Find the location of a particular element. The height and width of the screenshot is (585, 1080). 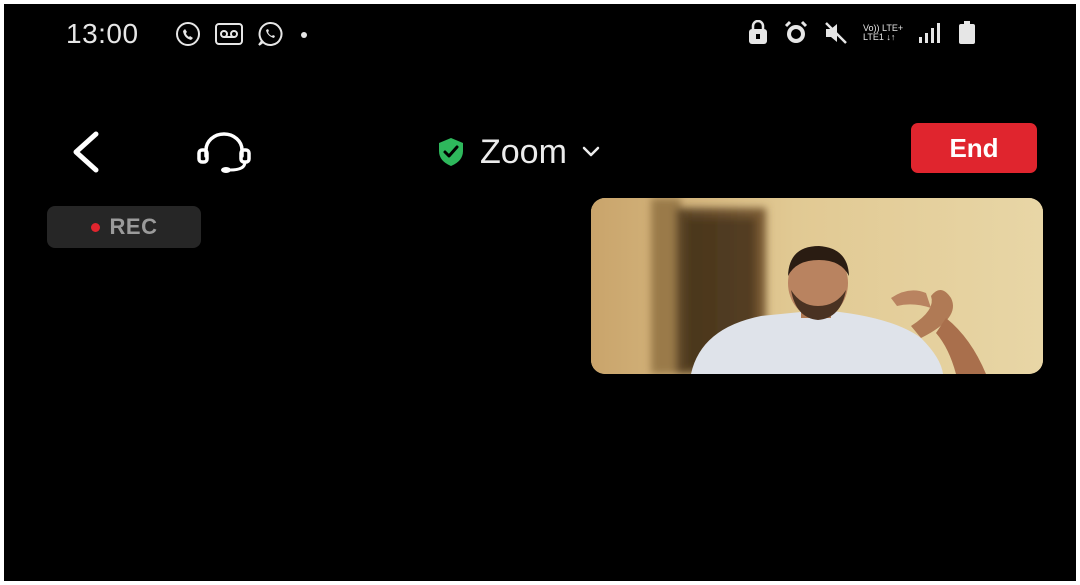

status-right-icons: Vo)) LTE+ LTE1 ↓↑ is located at coordinates (862, 33).